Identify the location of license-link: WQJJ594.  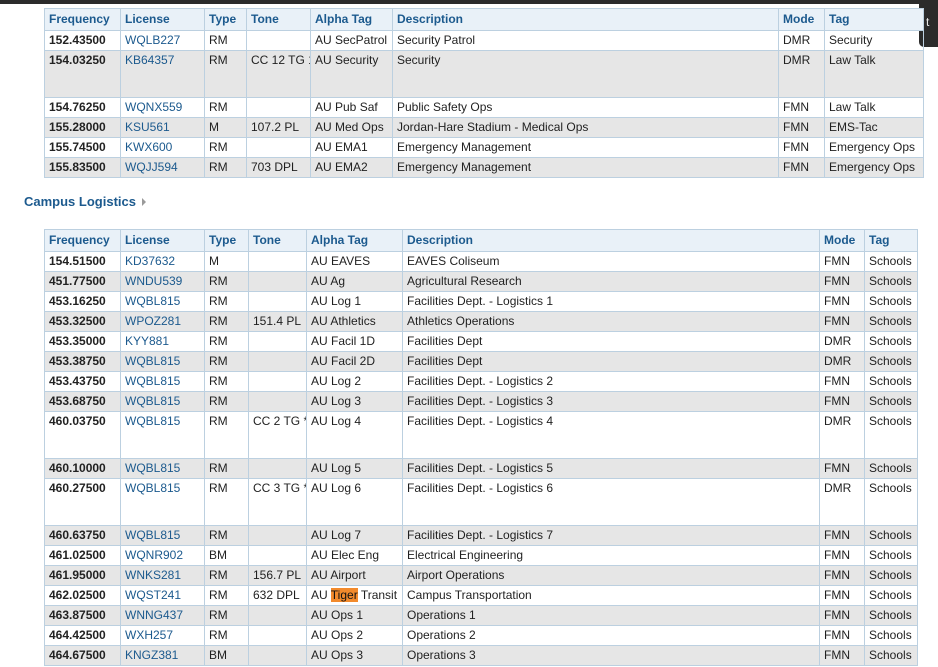
(162, 167).